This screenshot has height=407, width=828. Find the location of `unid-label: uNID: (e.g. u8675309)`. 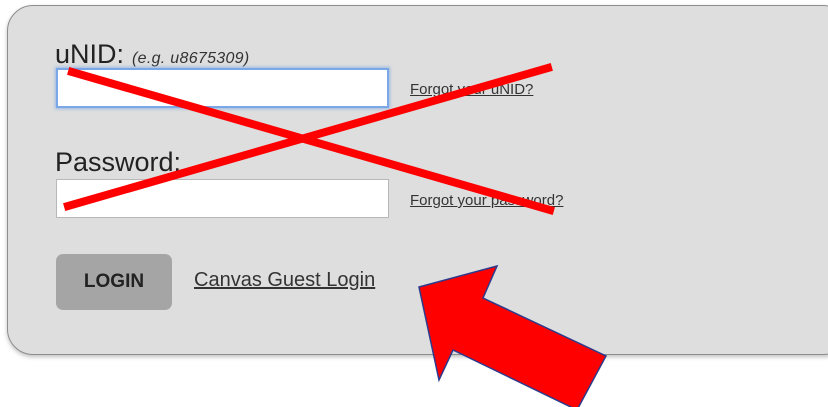

unid-label: uNID: (e.g. u8675309) is located at coordinates (152, 54).